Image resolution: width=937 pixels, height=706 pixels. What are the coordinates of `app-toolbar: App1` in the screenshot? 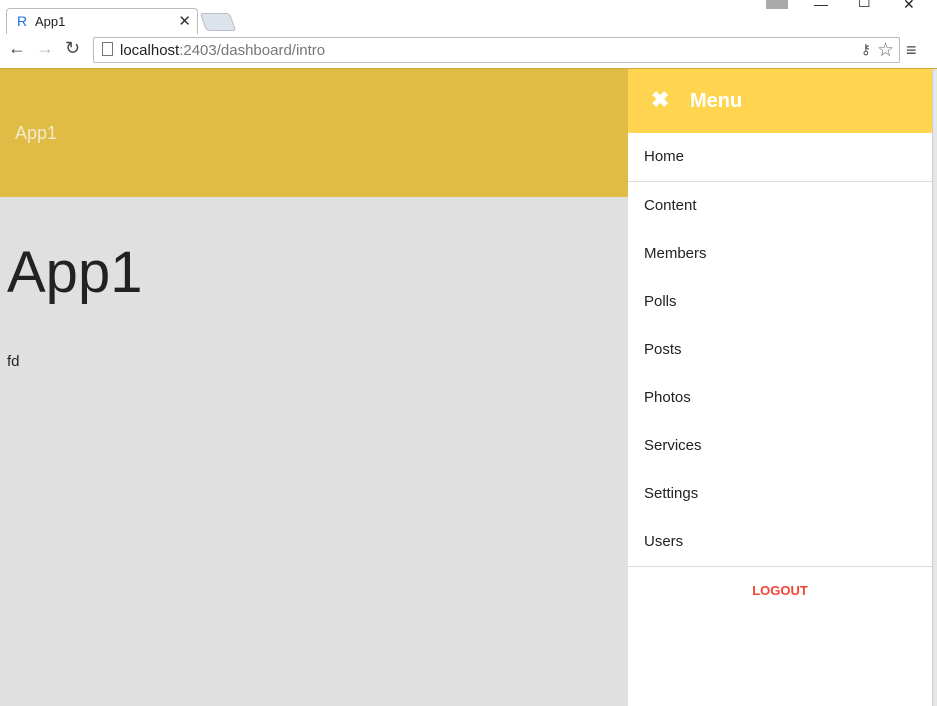 It's located at (314, 133).